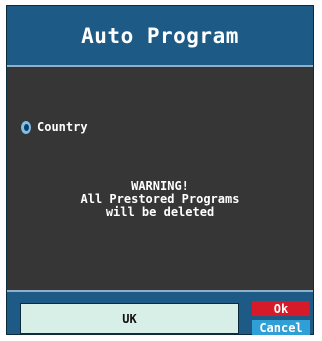  I want to click on dialog-title: Auto Program, so click(160, 35).